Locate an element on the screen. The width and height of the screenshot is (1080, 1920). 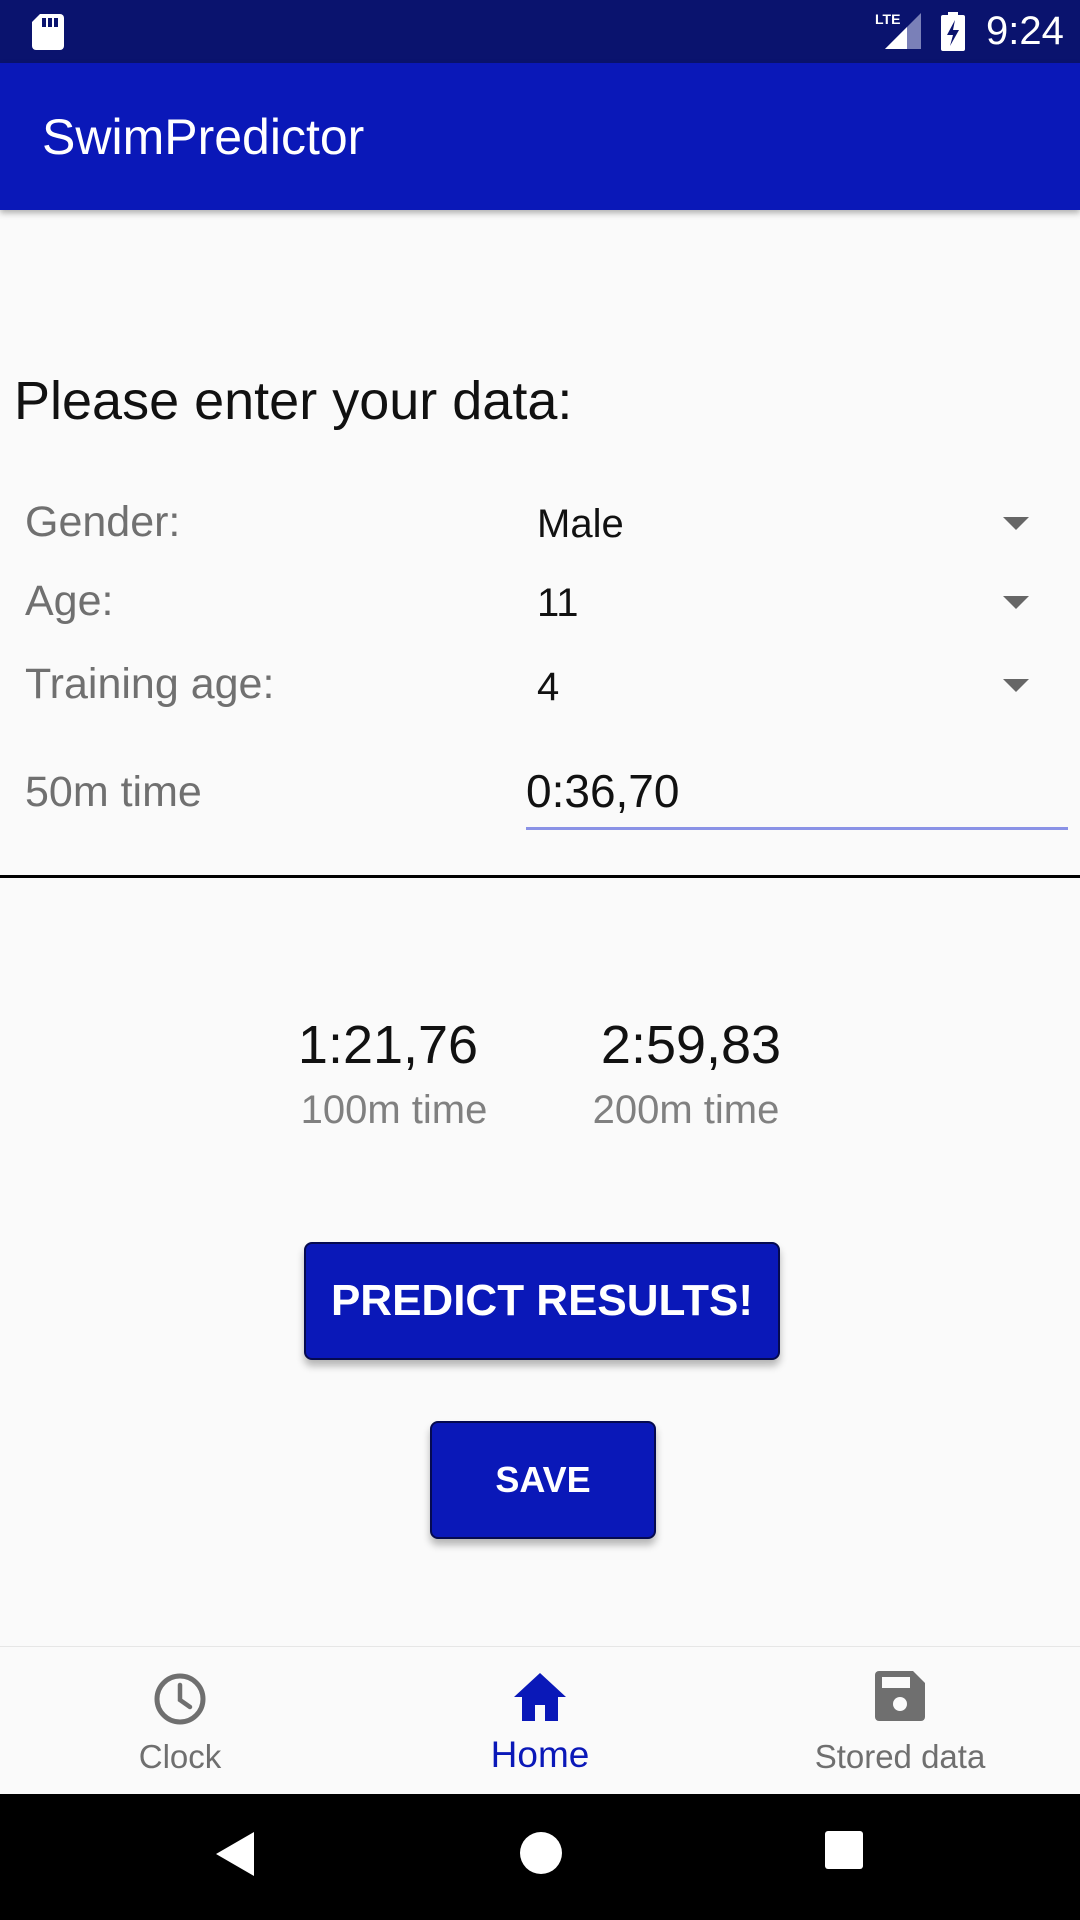
age-value: 11 is located at coordinates (558, 603).